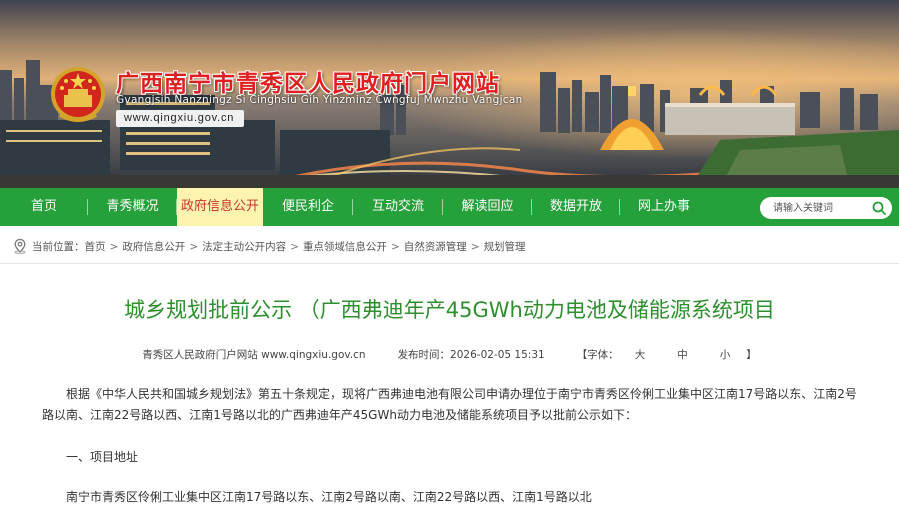  What do you see at coordinates (345, 247) in the screenshot?
I see `breadcrumb-link-key-areas: 重点领域信息公开` at bounding box center [345, 247].